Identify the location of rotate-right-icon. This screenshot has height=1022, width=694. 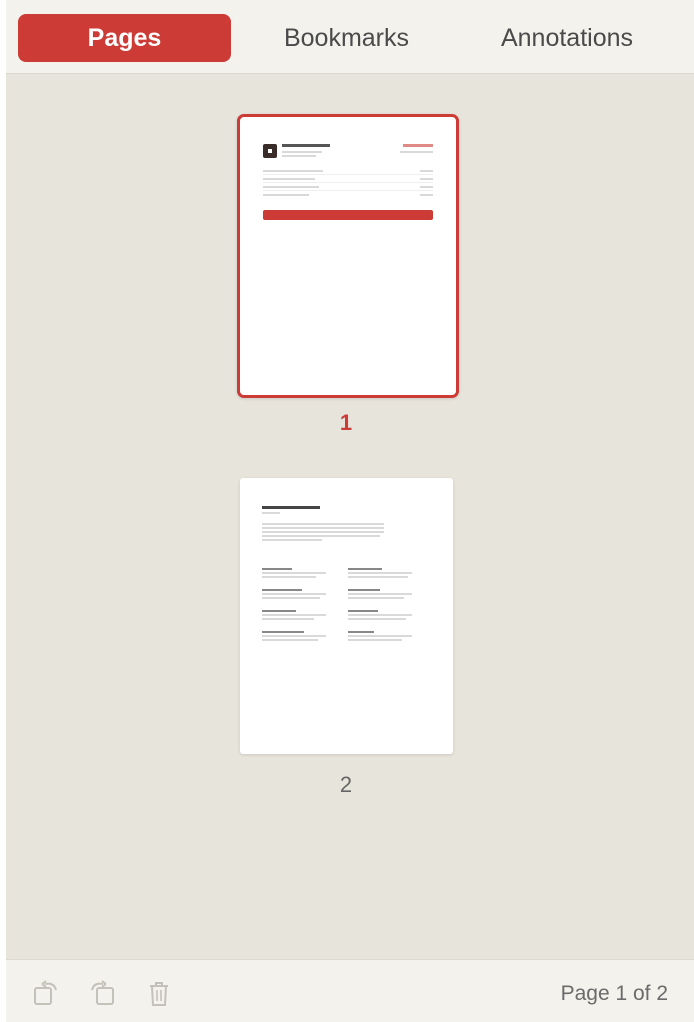
(102, 992).